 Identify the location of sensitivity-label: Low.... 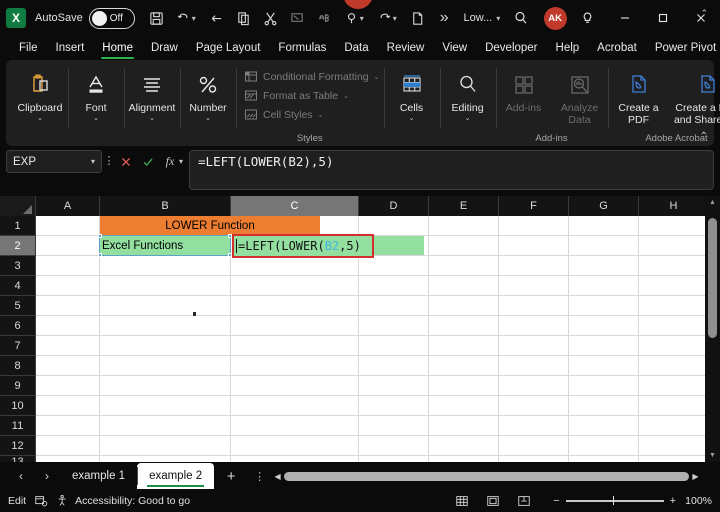
(478, 18).